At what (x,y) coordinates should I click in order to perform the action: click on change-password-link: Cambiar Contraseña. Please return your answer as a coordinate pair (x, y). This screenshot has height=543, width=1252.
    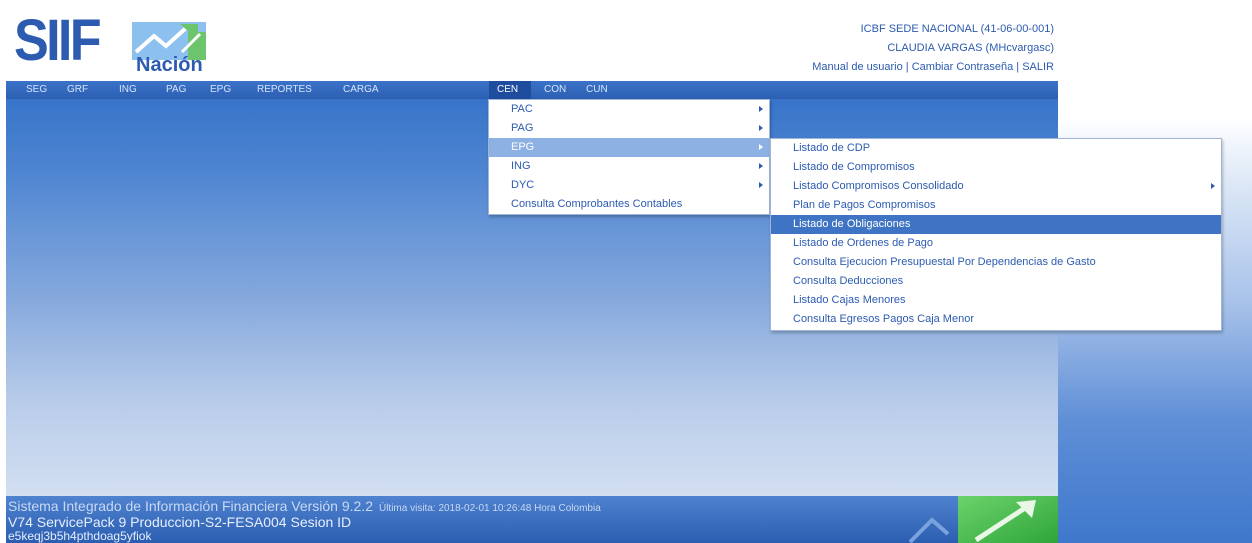
    Looking at the image, I should click on (963, 67).